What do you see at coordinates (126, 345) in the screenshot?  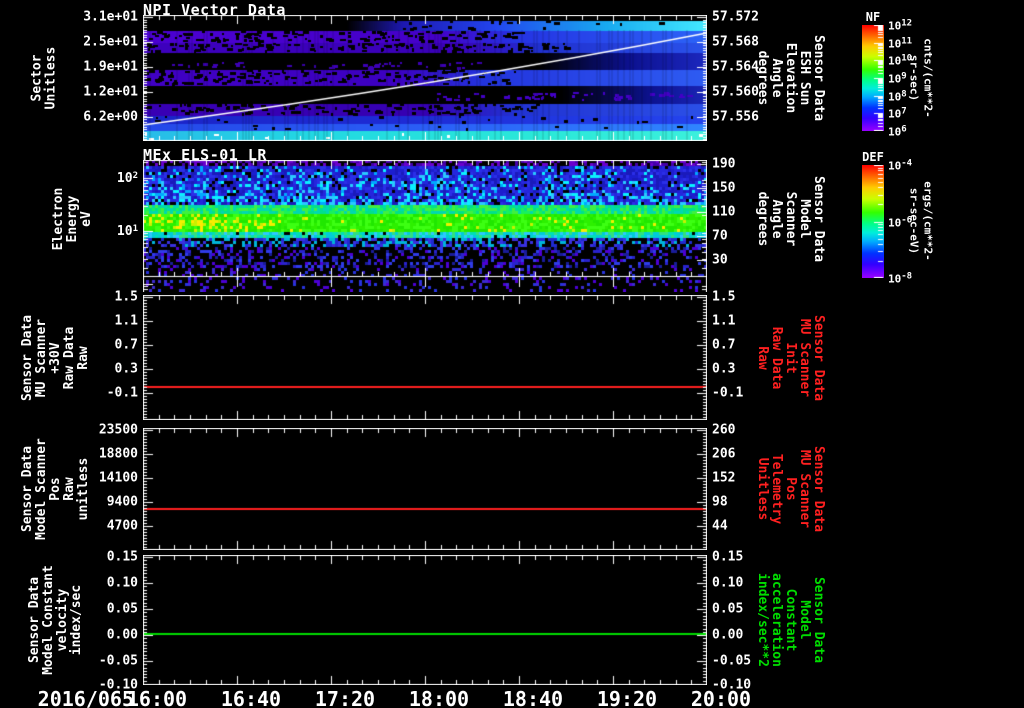 I see `y-tick-label-left: 0.7` at bounding box center [126, 345].